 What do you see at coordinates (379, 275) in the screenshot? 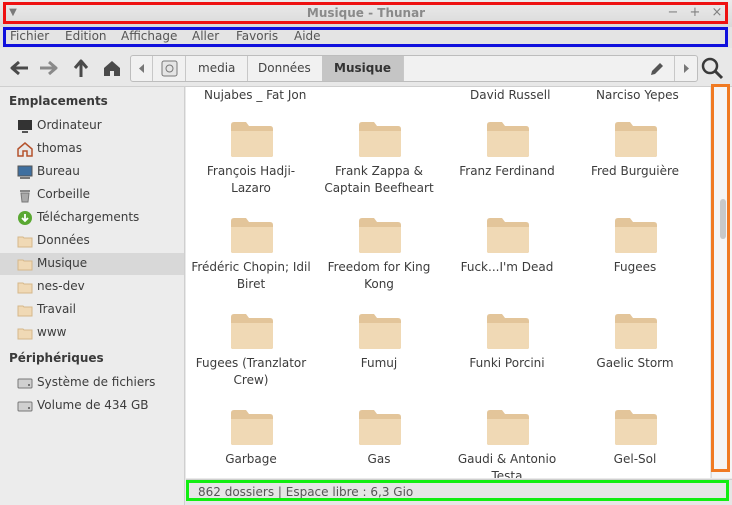
I see `folder-name: Freedom for King Kong` at bounding box center [379, 275].